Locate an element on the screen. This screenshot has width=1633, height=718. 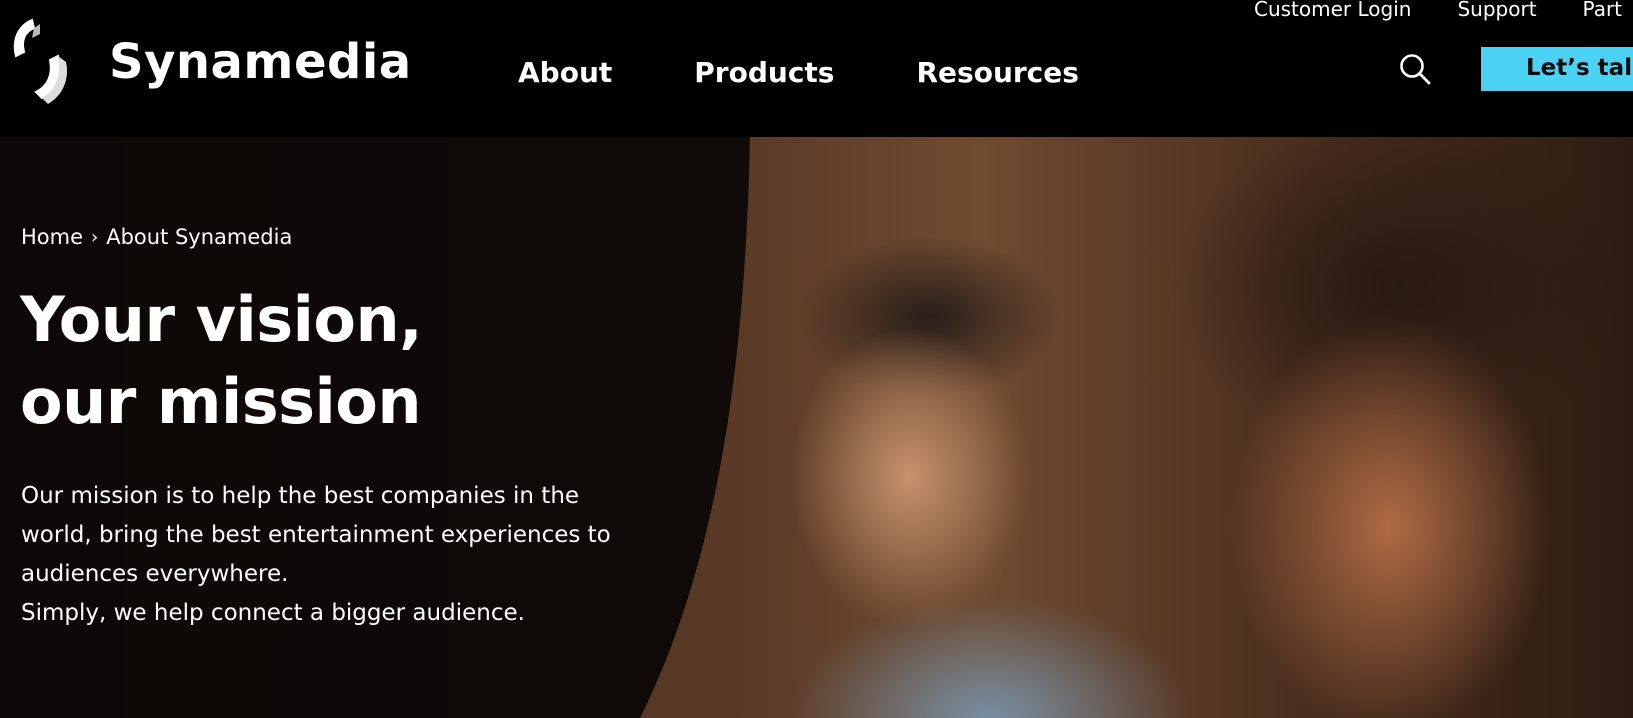
lets-talk-button: Let’s talk is located at coordinates (1557, 69).